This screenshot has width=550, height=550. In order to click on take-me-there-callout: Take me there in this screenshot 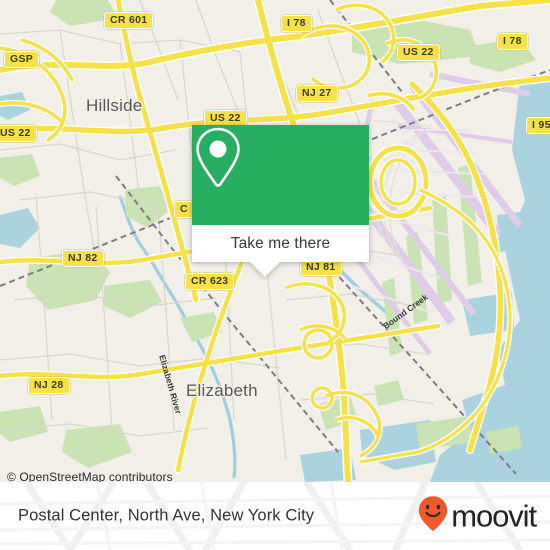, I will do `click(280, 201)`.